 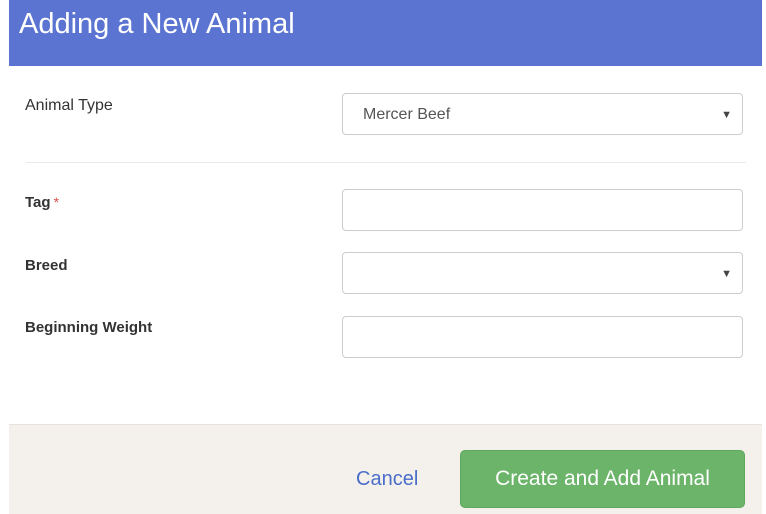 What do you see at coordinates (157, 24) in the screenshot?
I see `modal-title: Adding a New Animal` at bounding box center [157, 24].